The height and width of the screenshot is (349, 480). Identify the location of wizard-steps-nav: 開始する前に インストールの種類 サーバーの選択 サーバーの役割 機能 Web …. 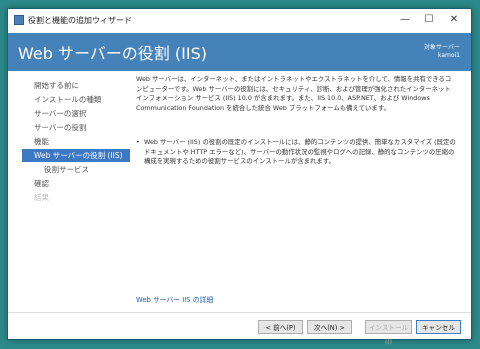
(76, 142).